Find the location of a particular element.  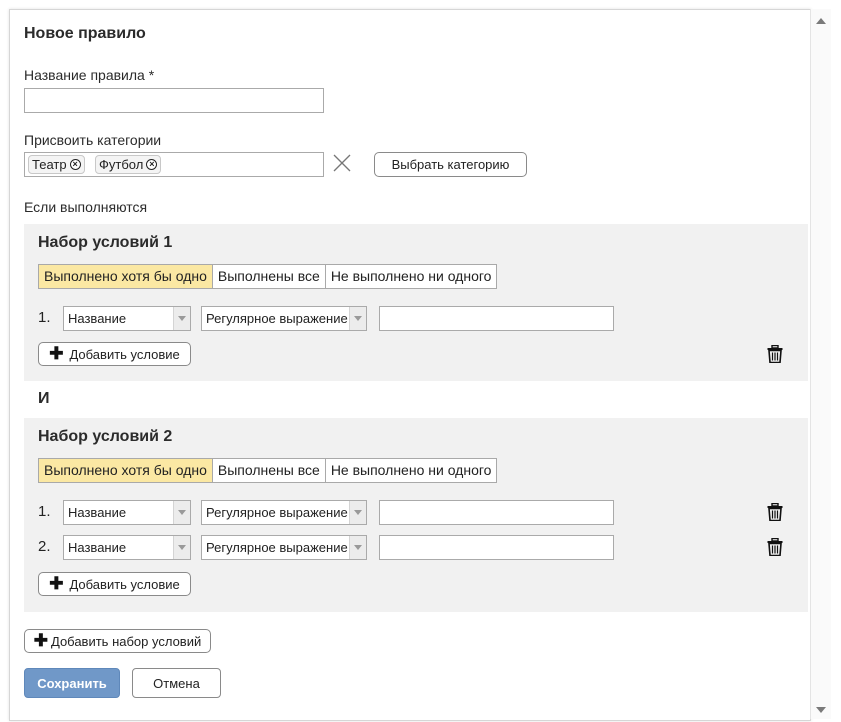

tag-label: Футбол is located at coordinates (121, 164).